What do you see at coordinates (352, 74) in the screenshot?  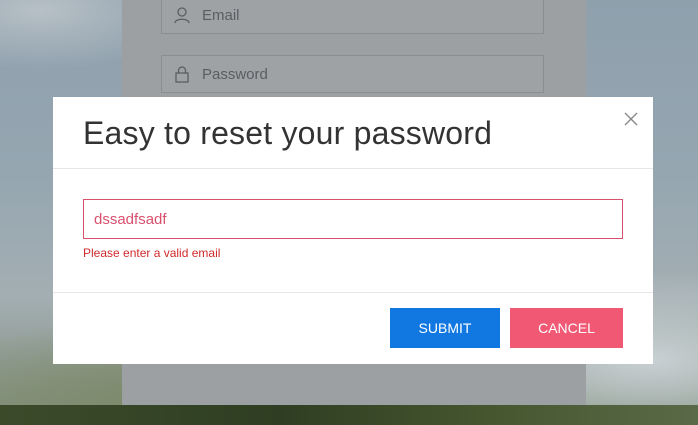 I see `login-password-field: Password` at bounding box center [352, 74].